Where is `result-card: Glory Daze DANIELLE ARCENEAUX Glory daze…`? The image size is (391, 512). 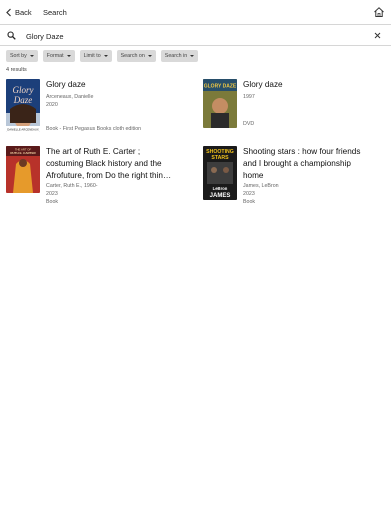 result-card: Glory Daze DANIELLE ARCENEAUX Glory daze… is located at coordinates (101, 106).